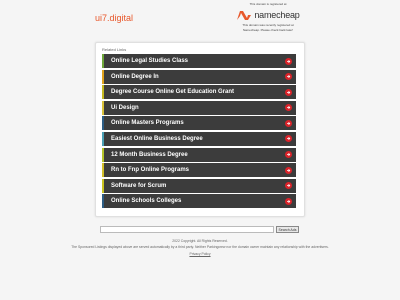 The height and width of the screenshot is (300, 400). What do you see at coordinates (199, 185) in the screenshot?
I see `related-link-item: Software for Scrum` at bounding box center [199, 185].